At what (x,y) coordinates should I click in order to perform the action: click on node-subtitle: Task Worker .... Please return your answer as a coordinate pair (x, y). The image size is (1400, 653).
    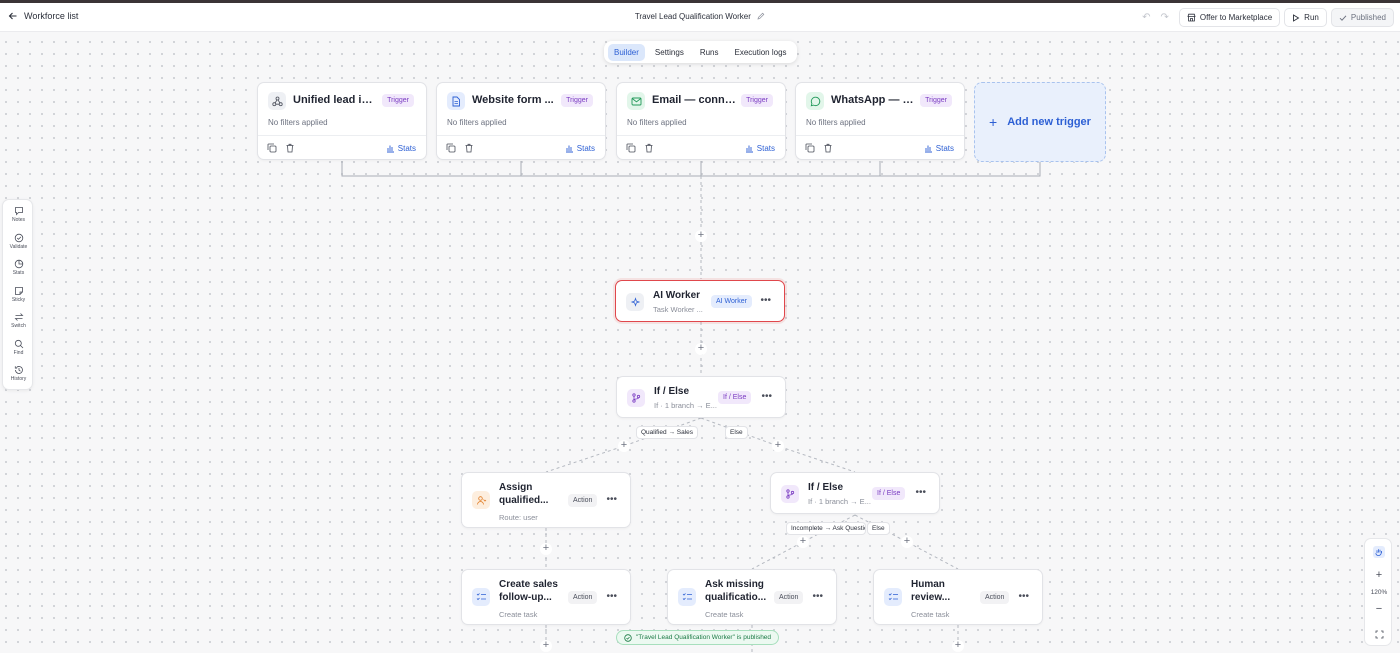
    Looking at the image, I should click on (678, 309).